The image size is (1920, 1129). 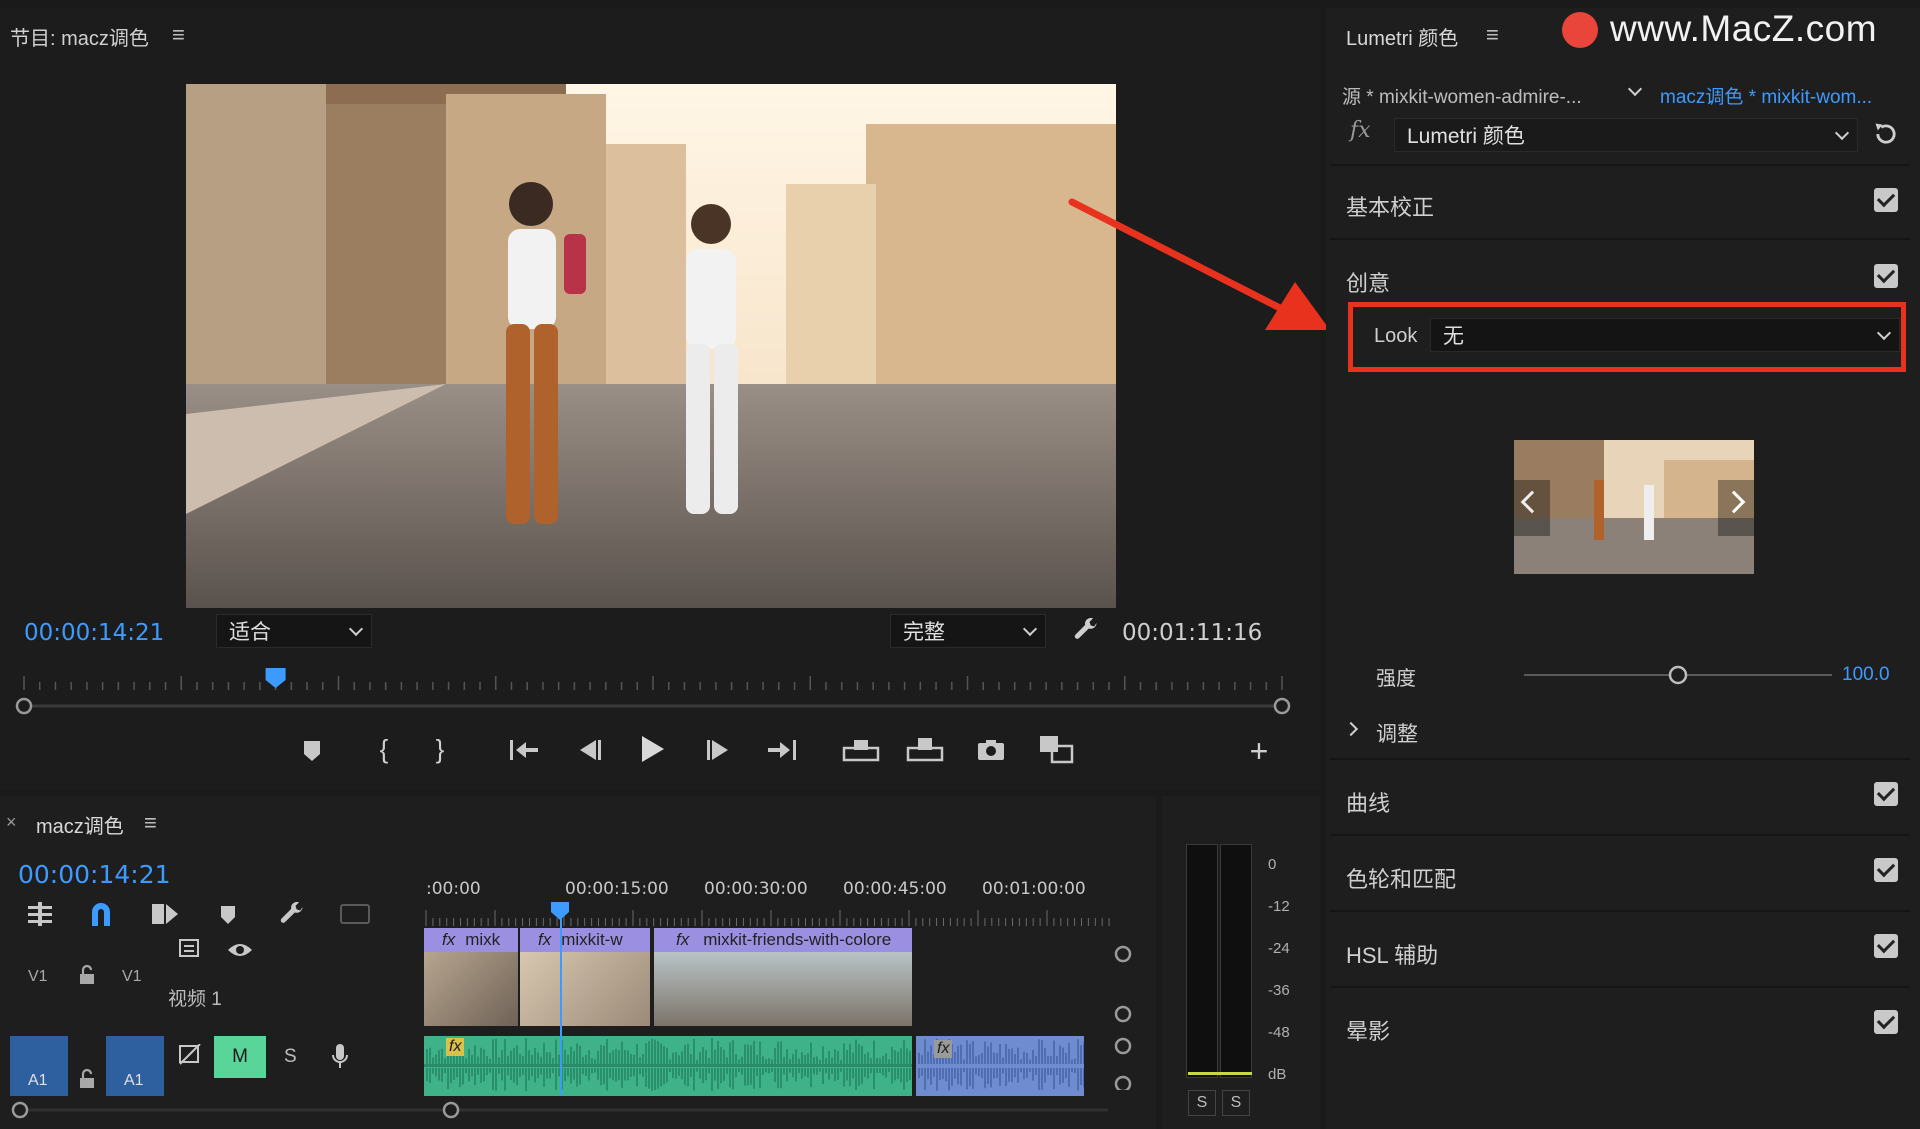 What do you see at coordinates (132, 977) in the screenshot?
I see `v1-target-label: V1` at bounding box center [132, 977].